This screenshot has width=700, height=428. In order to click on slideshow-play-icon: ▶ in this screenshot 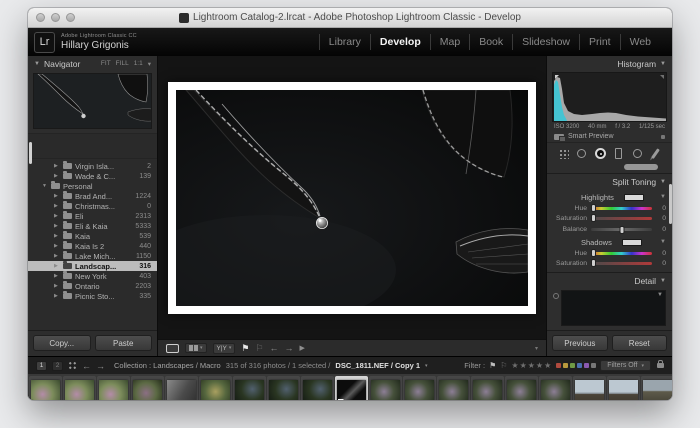, I will do `click(302, 348)`.